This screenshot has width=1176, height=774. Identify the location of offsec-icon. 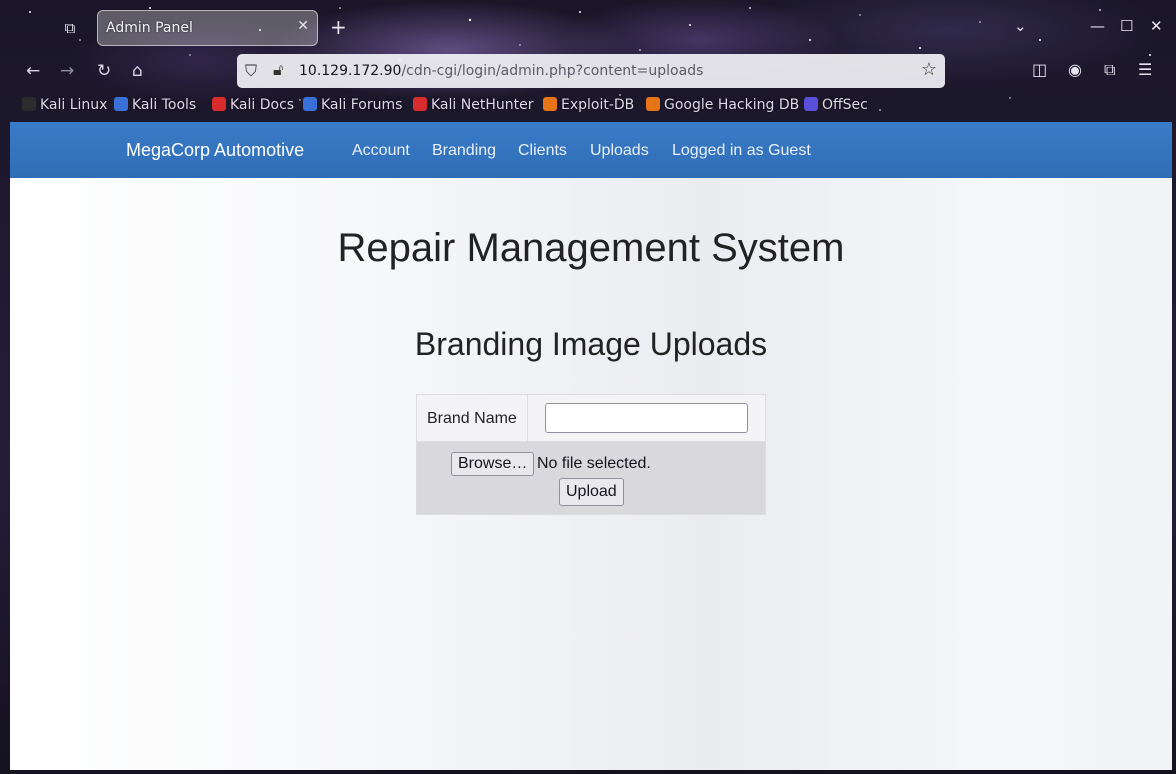
(811, 104).